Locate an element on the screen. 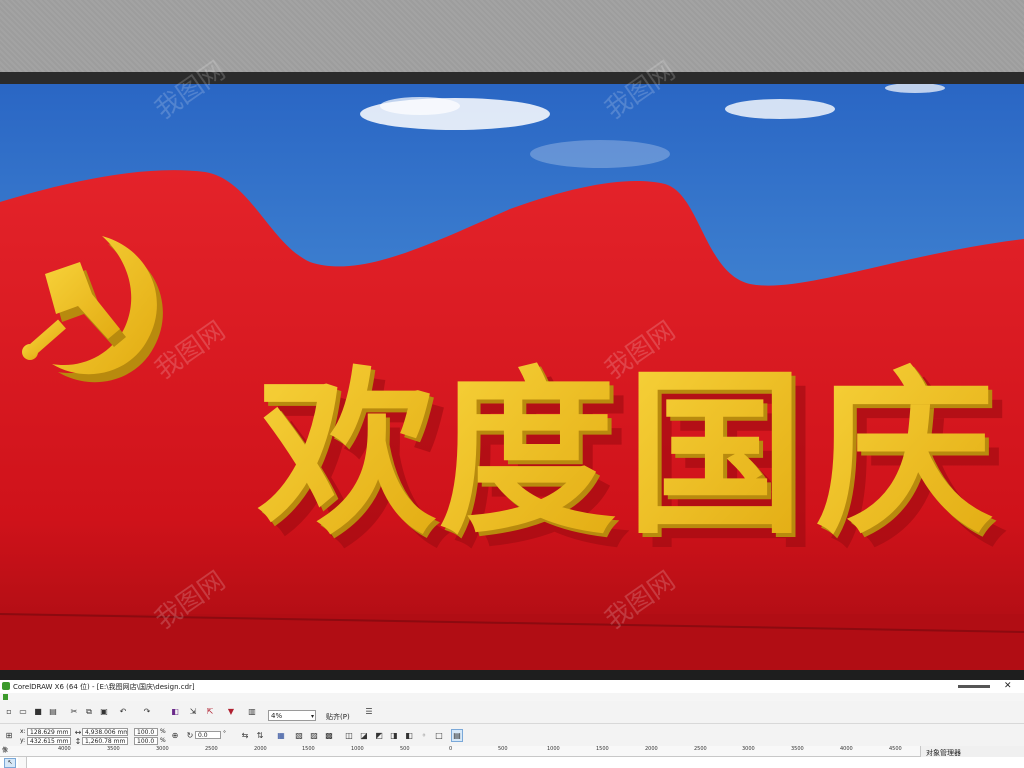 This screenshot has height=768, width=1024. mirror-vertical-icon: ⇅ is located at coordinates (260, 735).